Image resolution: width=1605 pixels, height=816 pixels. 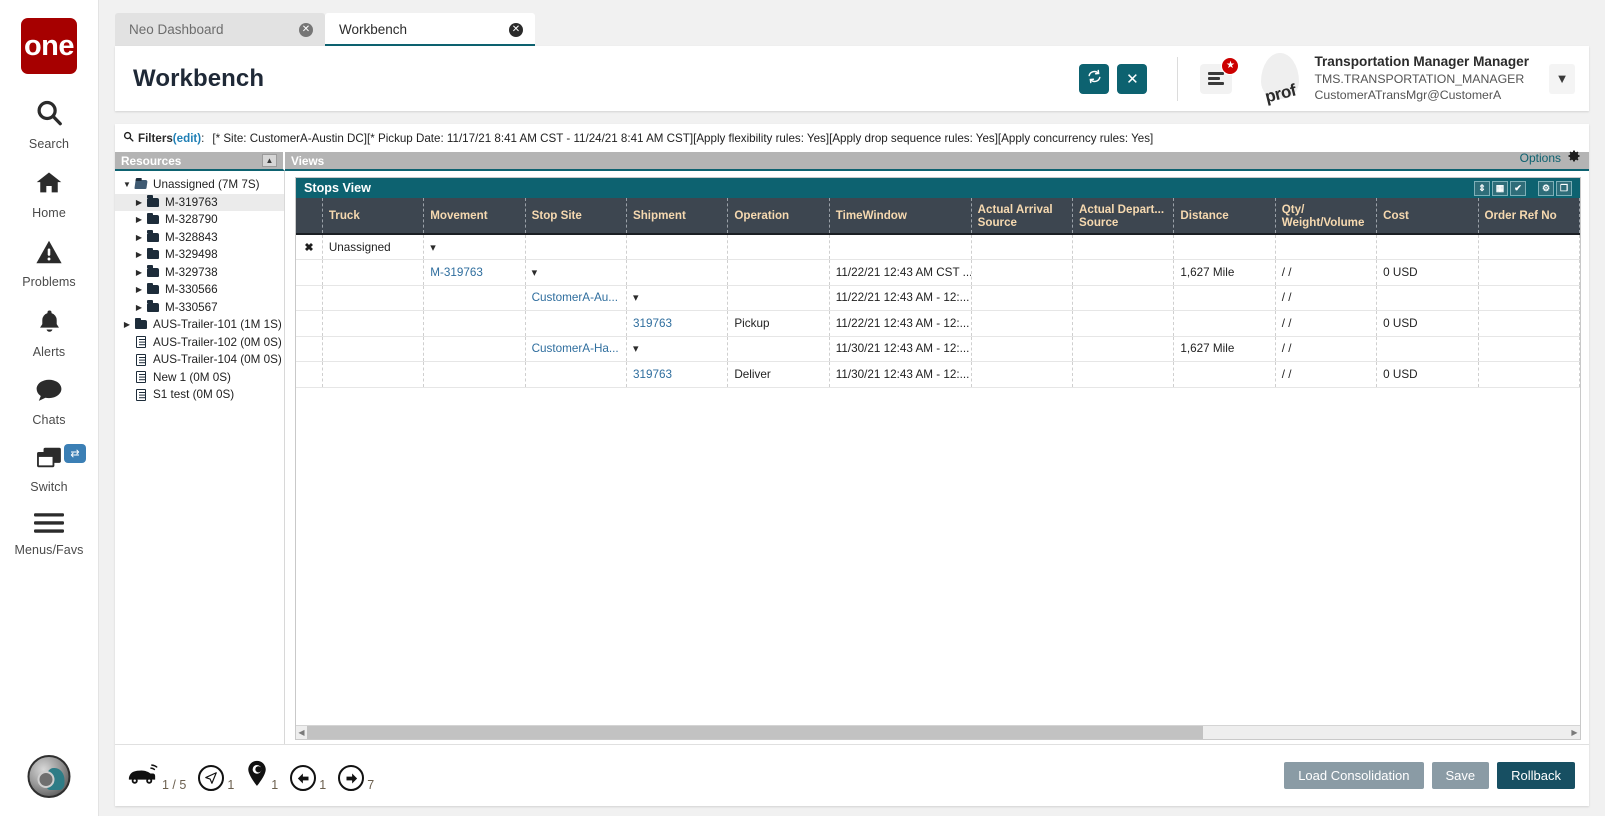 I want to click on load-consolidation-button: Load Consolidation, so click(x=1354, y=775).